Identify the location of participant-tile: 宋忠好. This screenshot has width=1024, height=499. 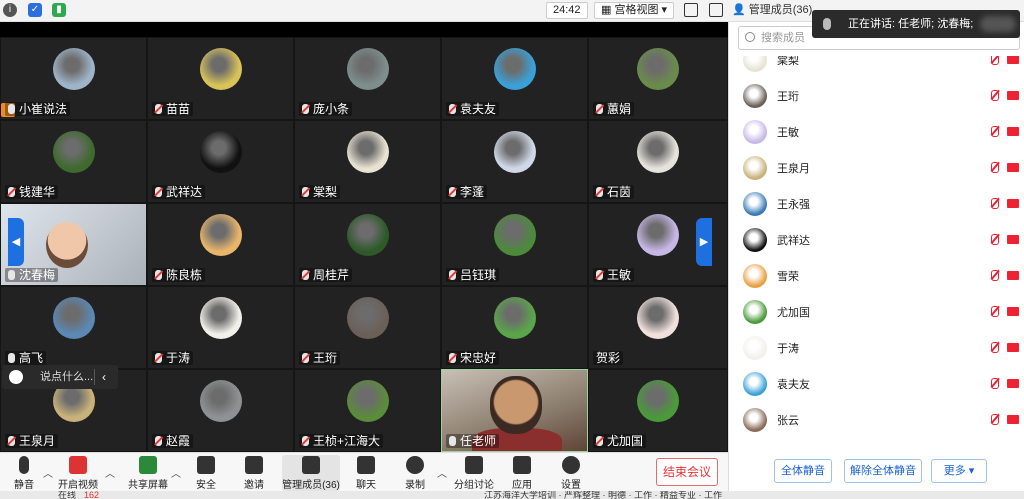
(514, 327).